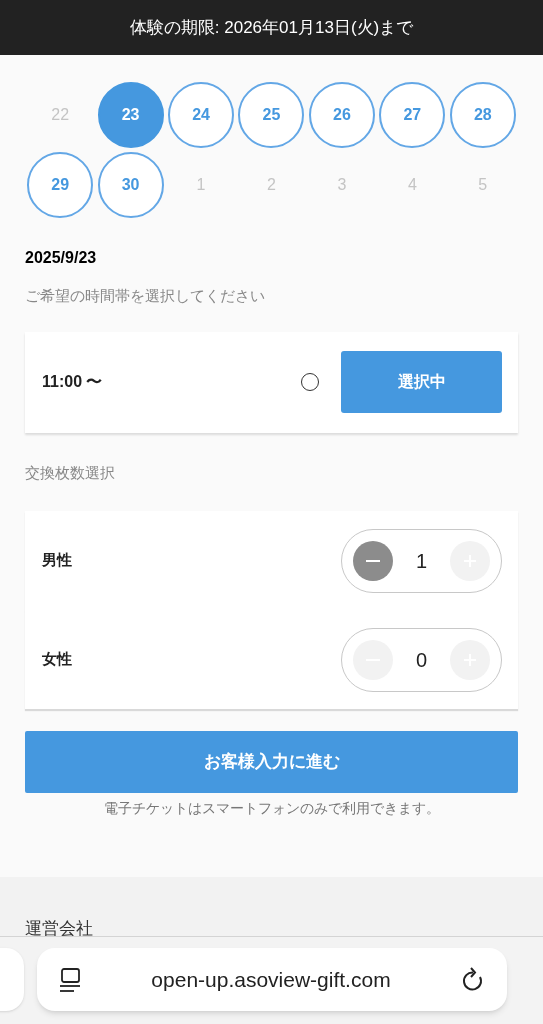 This screenshot has width=543, height=1024. Describe the element at coordinates (61, 258) in the screenshot. I see `selected-date: 2025/9/23` at that location.